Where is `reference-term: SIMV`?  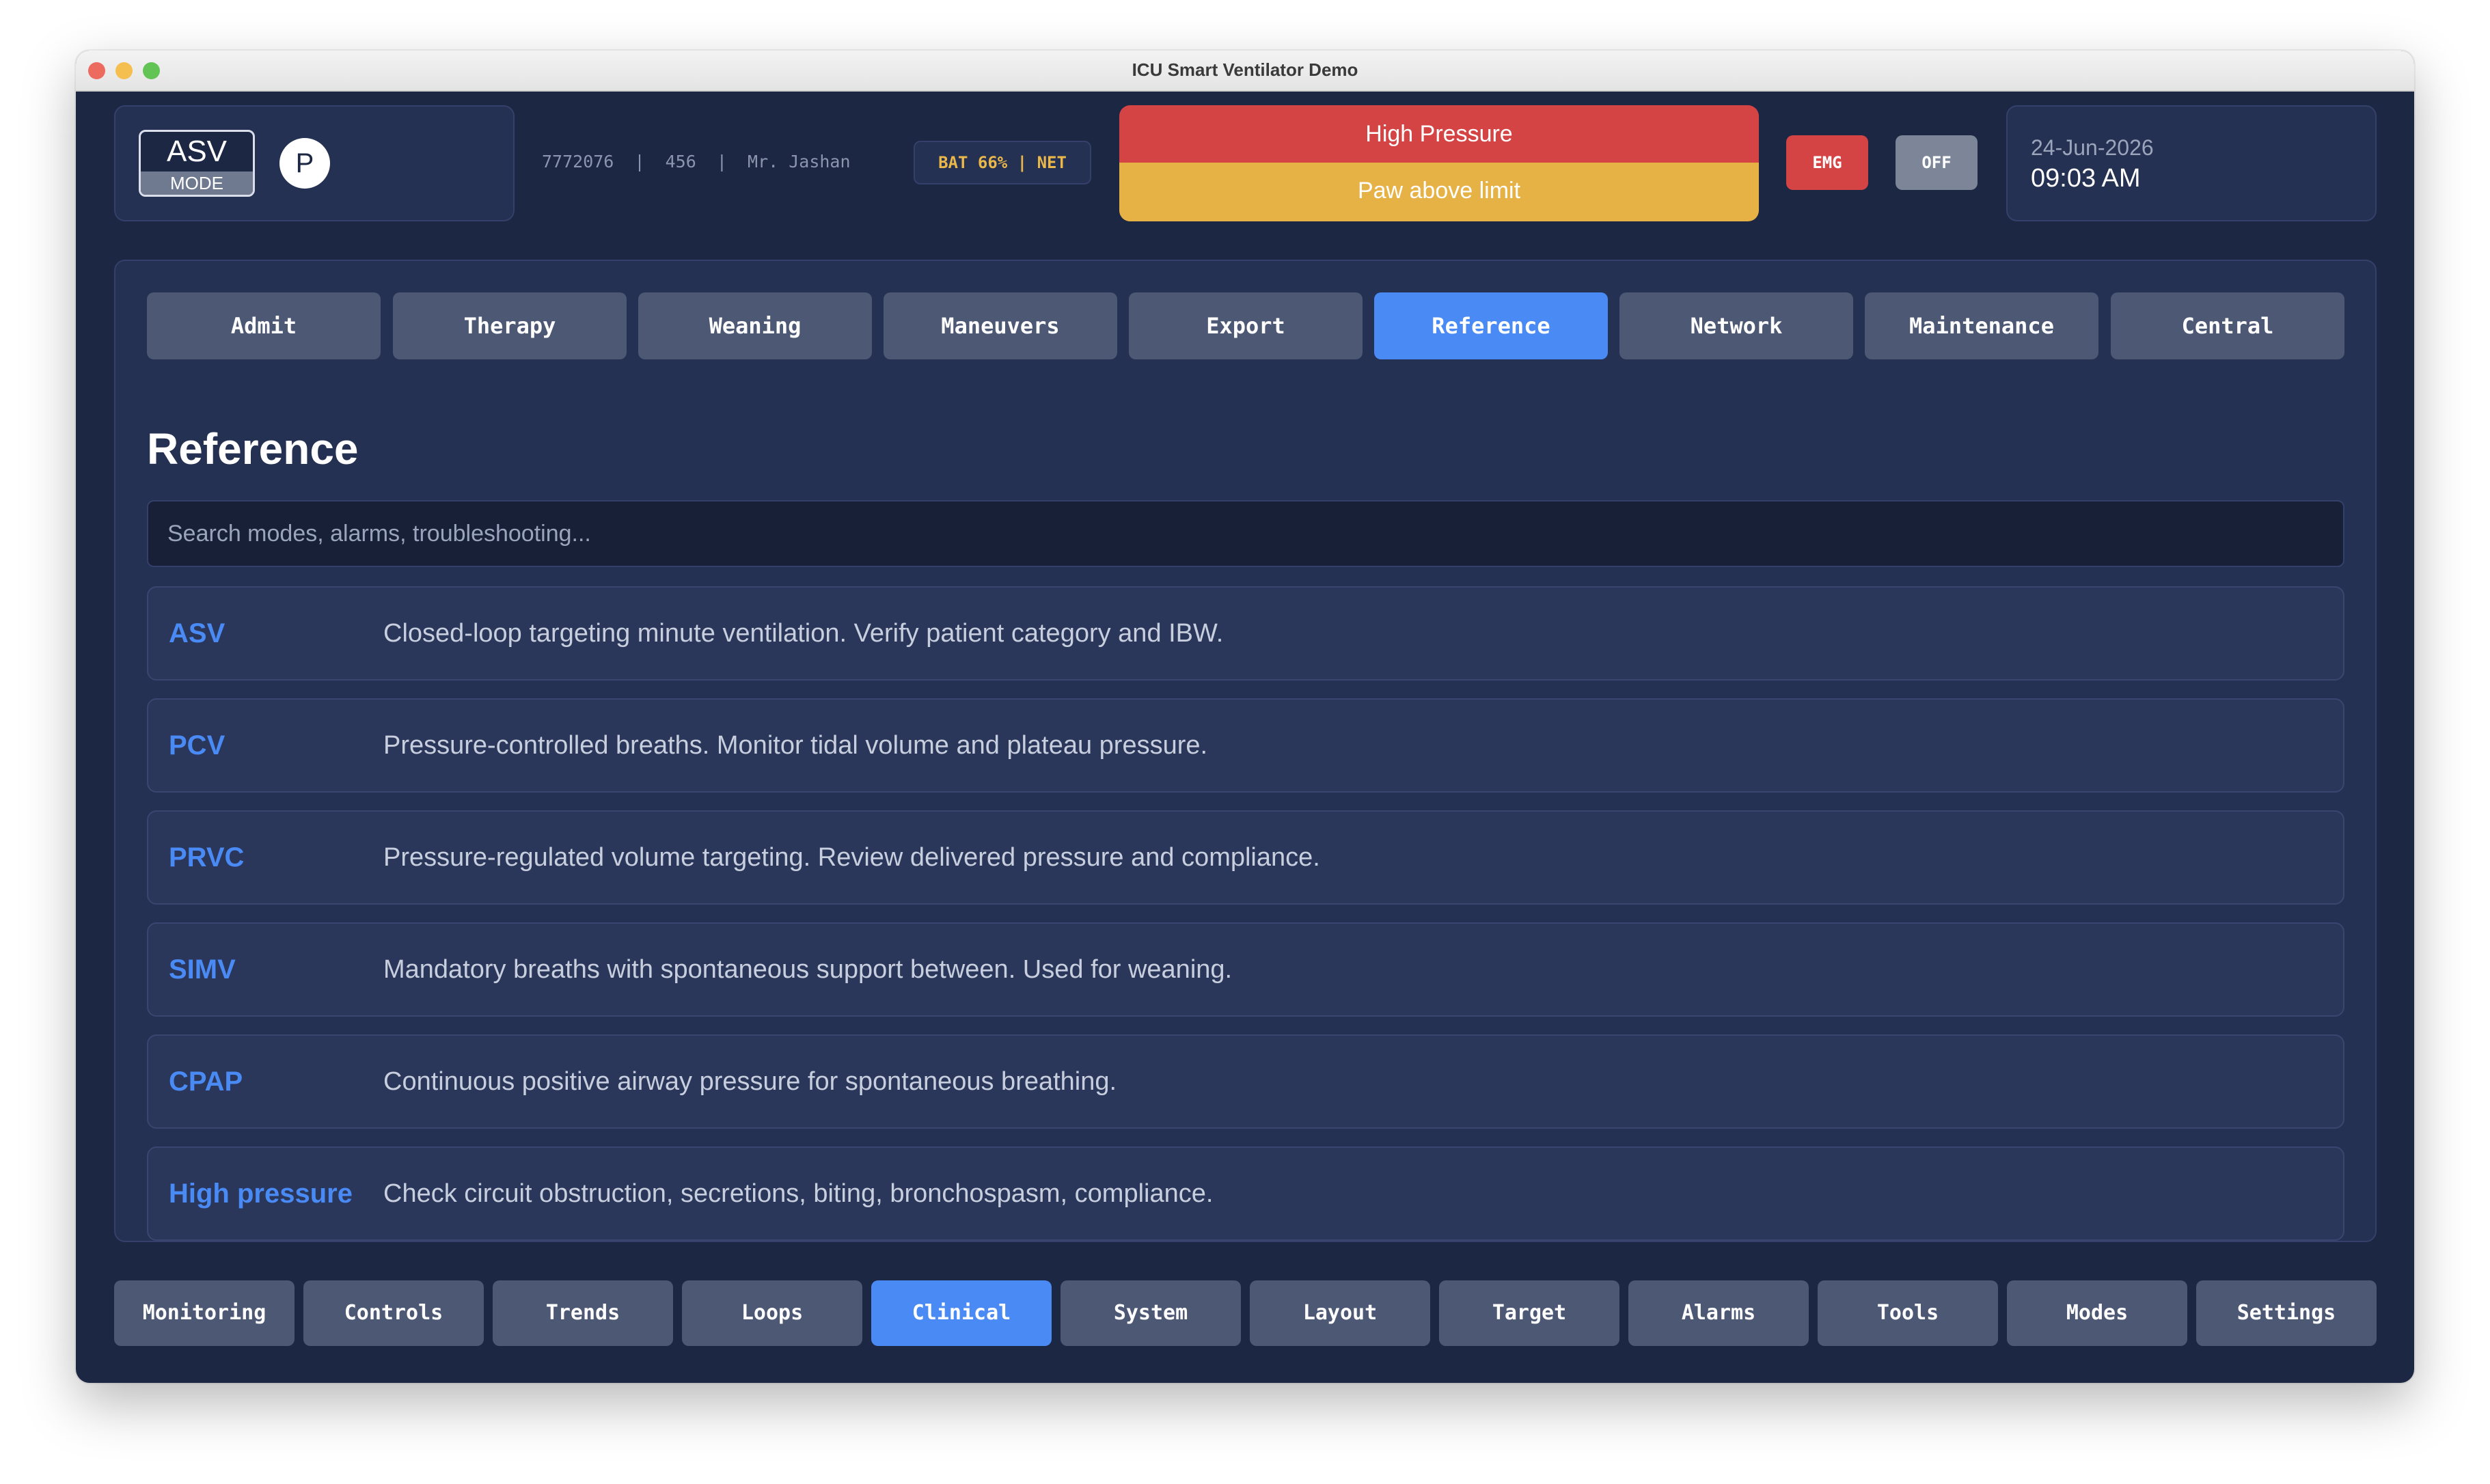 reference-term: SIMV is located at coordinates (202, 970).